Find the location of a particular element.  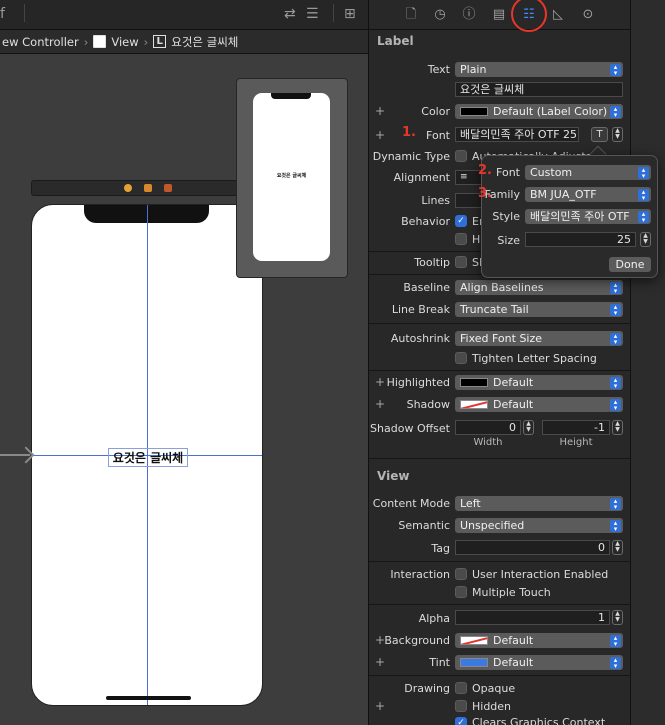

shadow-offset-label: Shadow Offset is located at coordinates (410, 428).